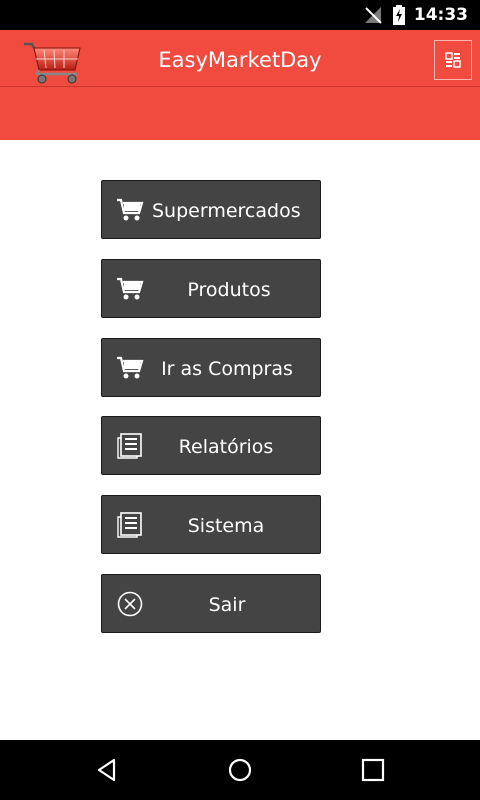 The width and height of the screenshot is (480, 800). I want to click on sistema-label: Sistema, so click(226, 526).